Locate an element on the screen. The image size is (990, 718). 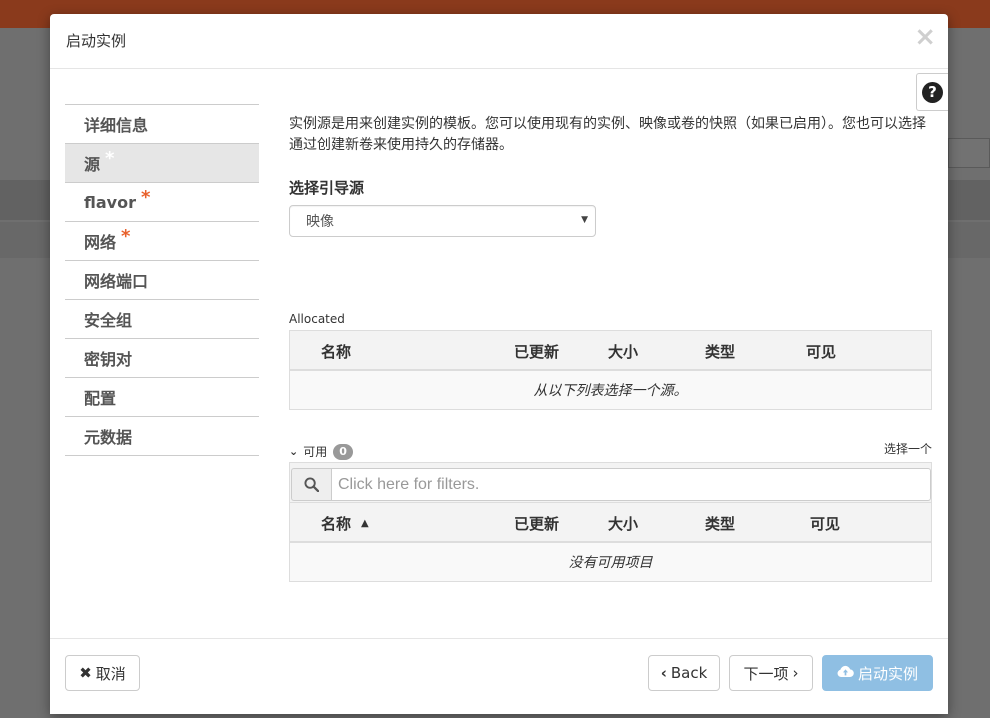
nav-item-label: 网络 is located at coordinates (100, 242).